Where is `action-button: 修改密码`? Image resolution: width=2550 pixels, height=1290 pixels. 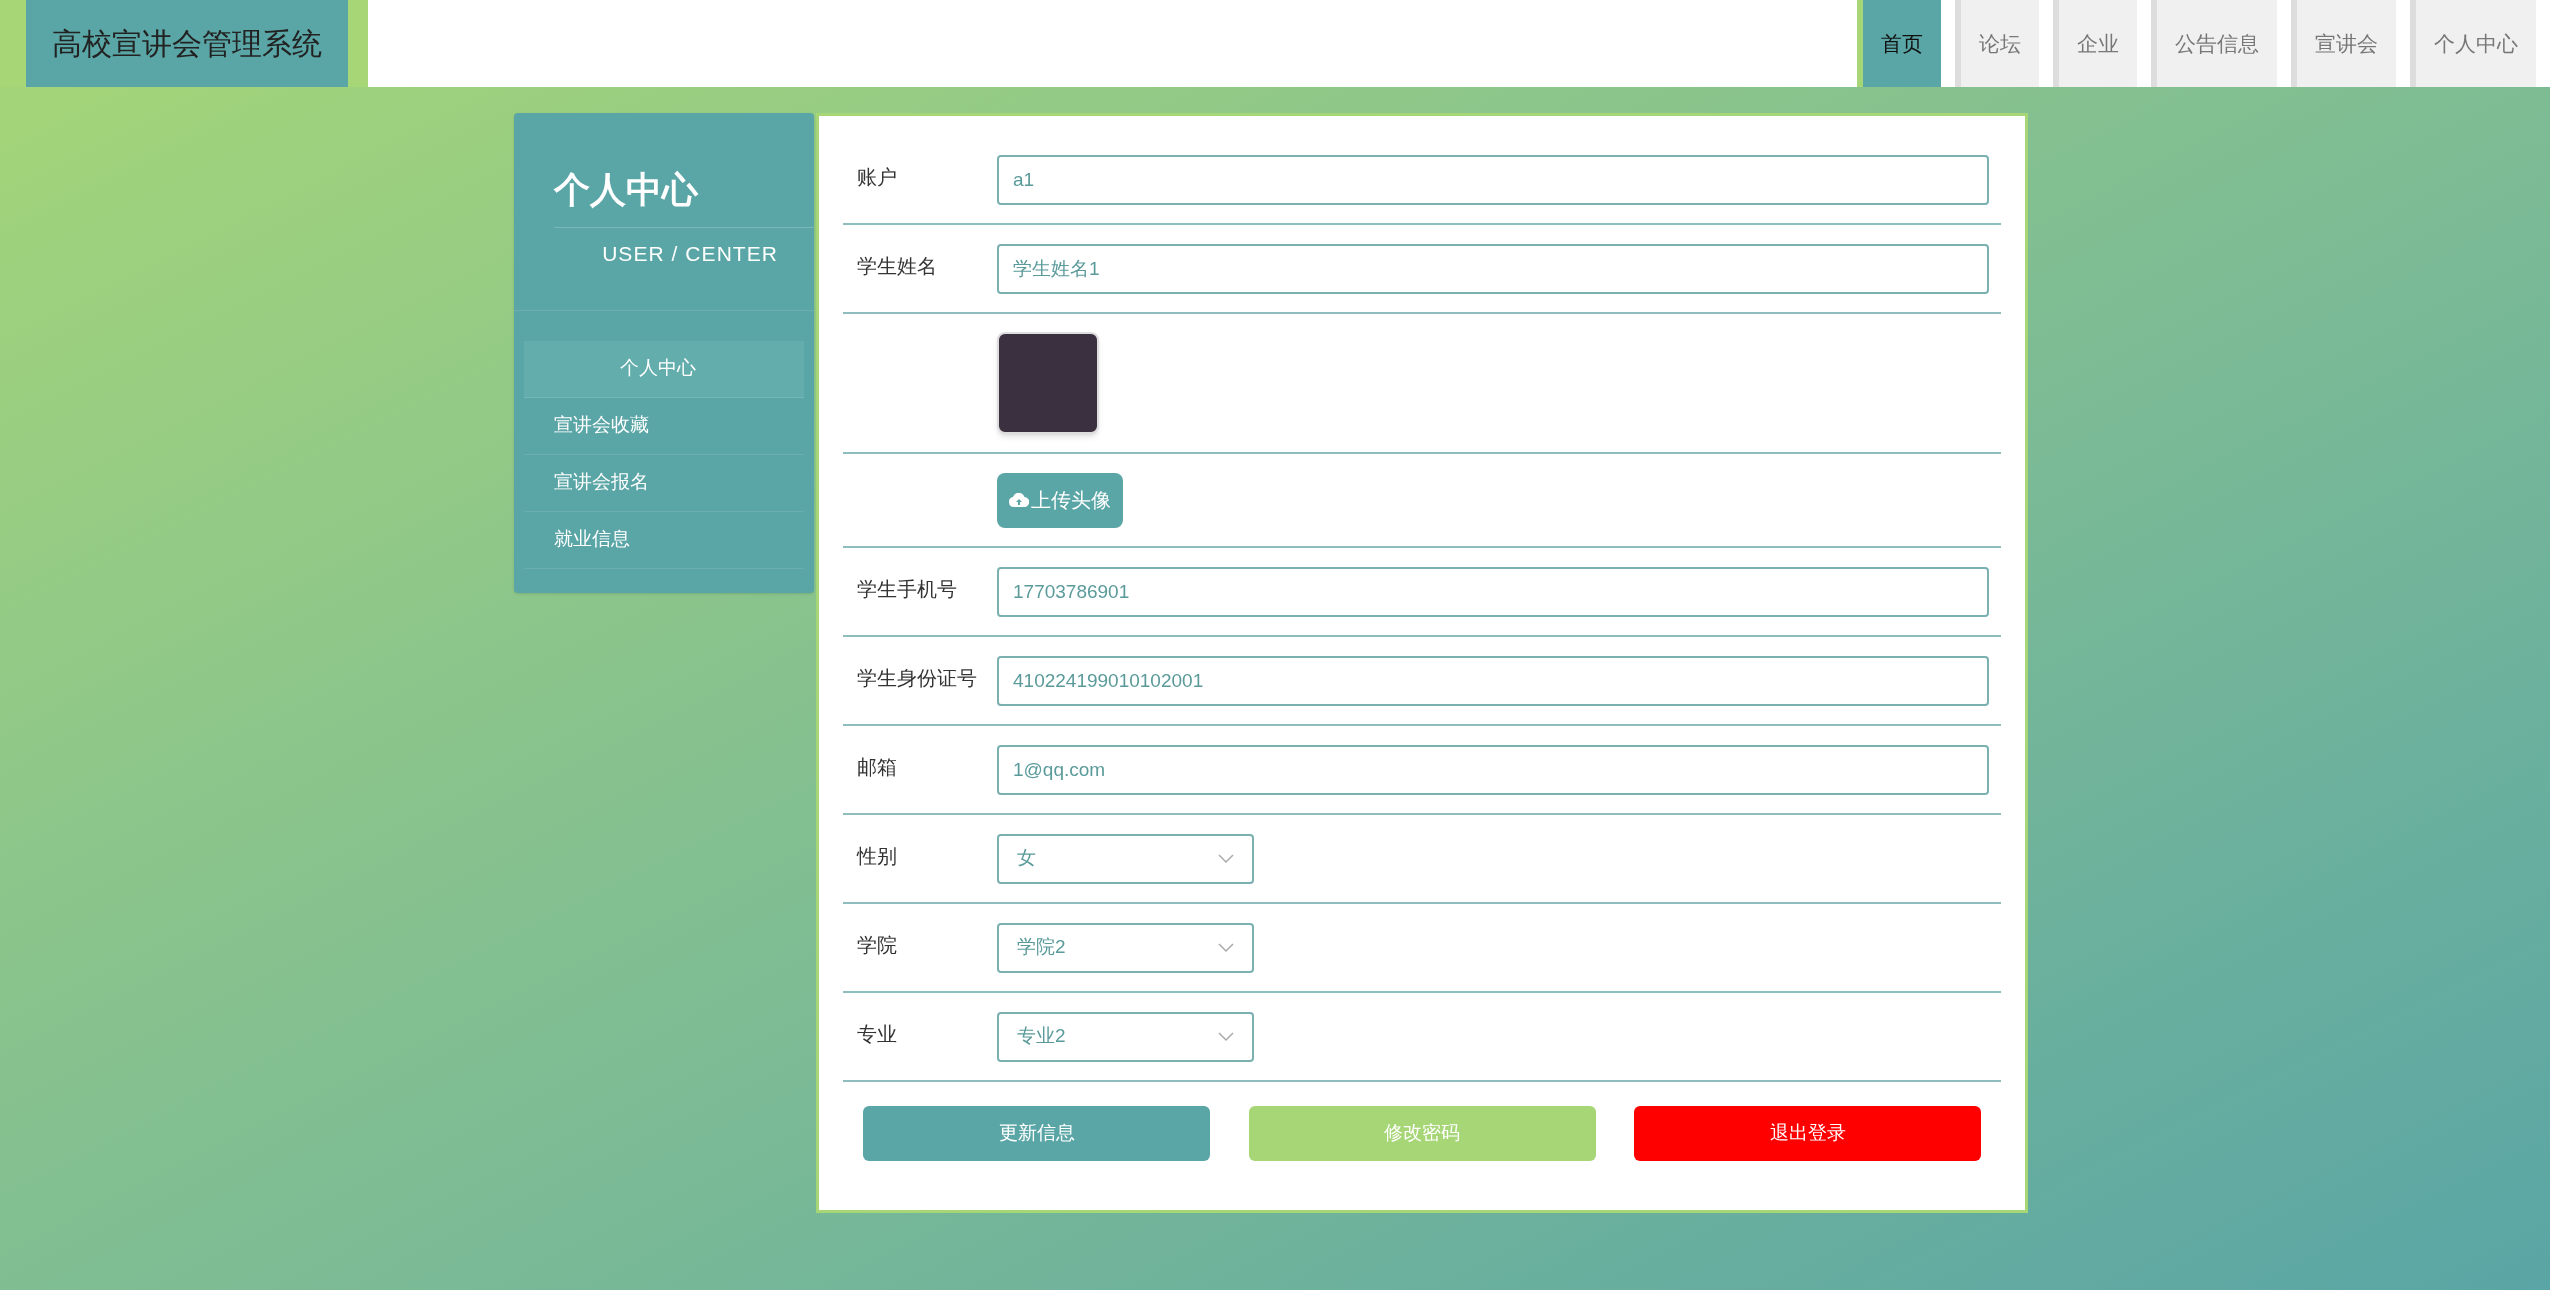
action-button: 修改密码 is located at coordinates (1422, 1133).